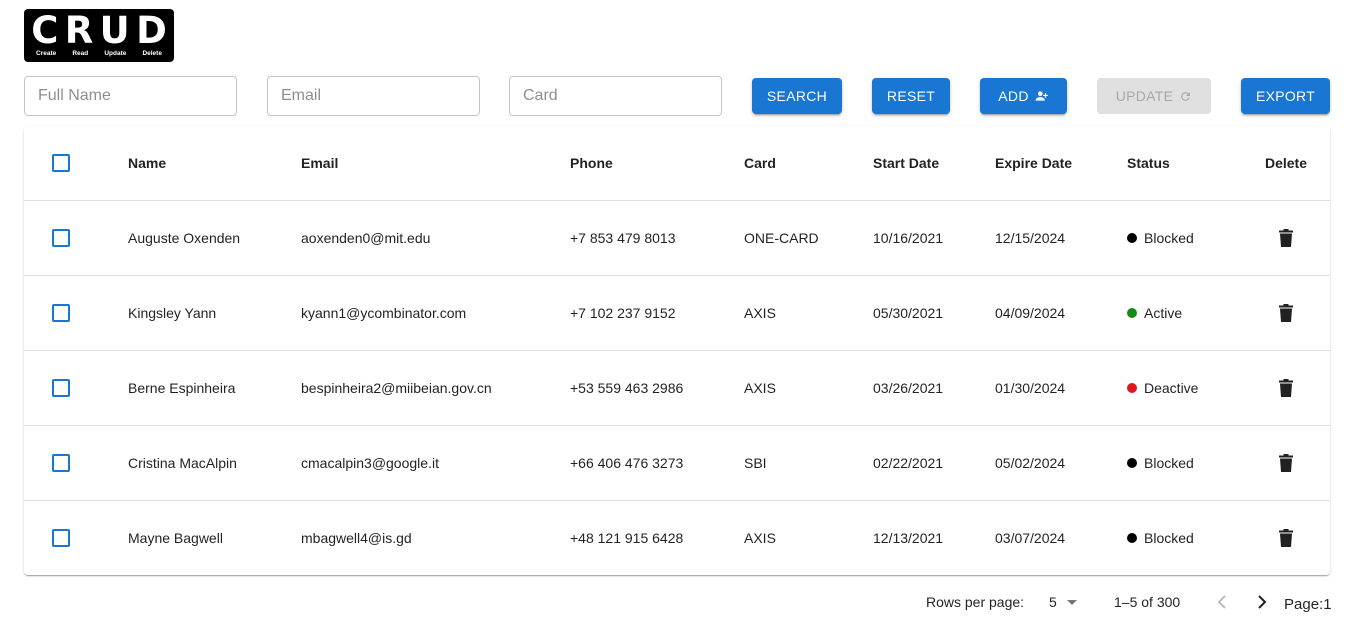  Describe the element at coordinates (184, 238) in the screenshot. I see `row-name: Auguste Oxenden` at that location.